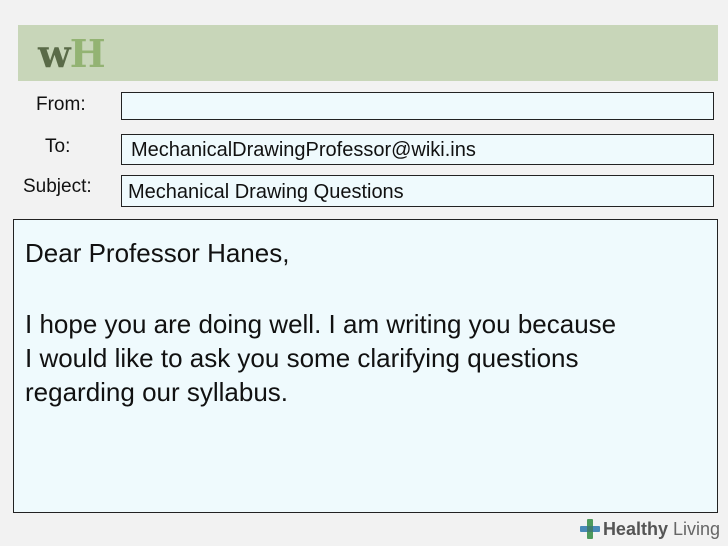  Describe the element at coordinates (61, 104) in the screenshot. I see `from-label: From:` at that location.